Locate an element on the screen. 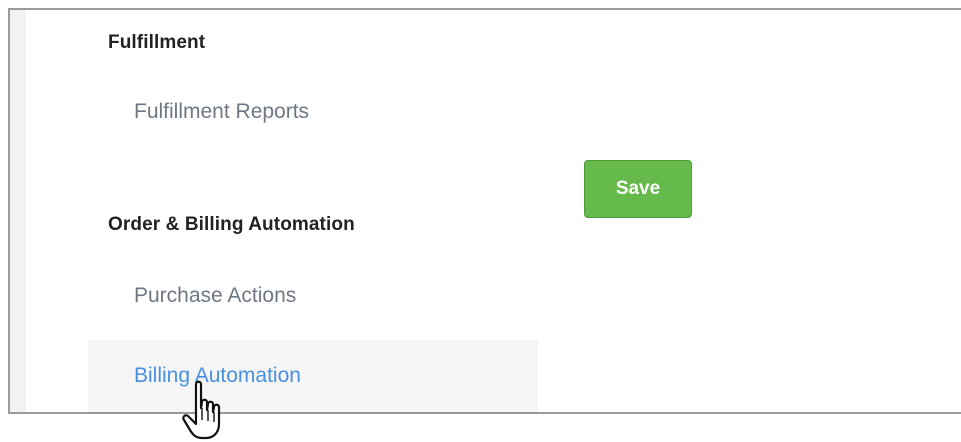 This screenshot has height=442, width=961. nav-item-fulfillment-reports: Fulfillment Reports is located at coordinates (313, 112).